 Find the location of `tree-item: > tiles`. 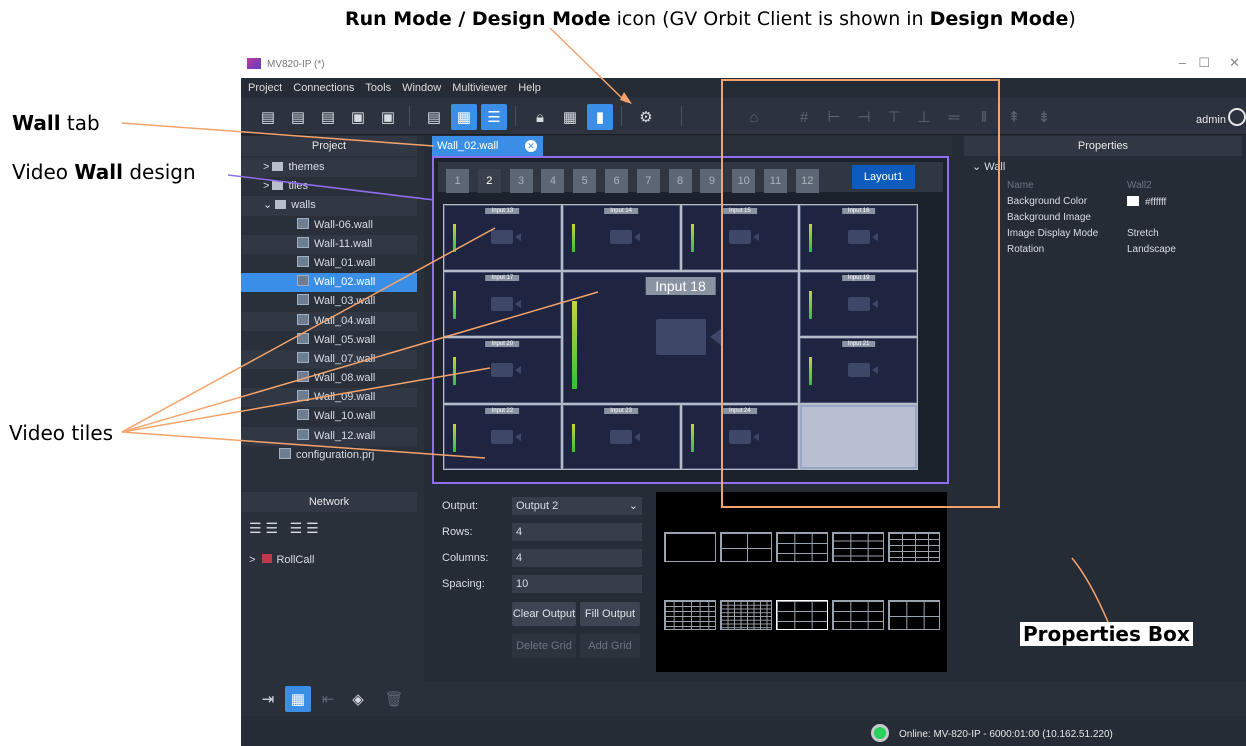

tree-item: > tiles is located at coordinates (329, 186).